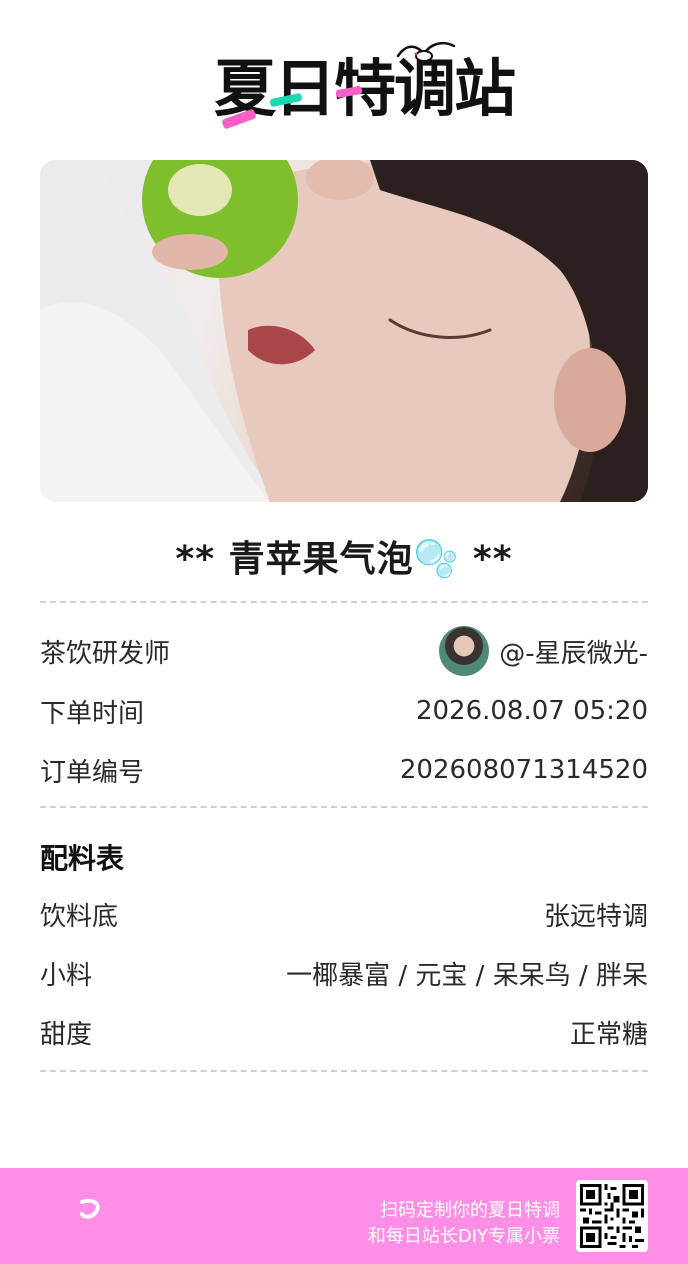 The width and height of the screenshot is (688, 1264). I want to click on info-row-order-time: 下单时间 2026.08.07 05:20, so click(344, 711).